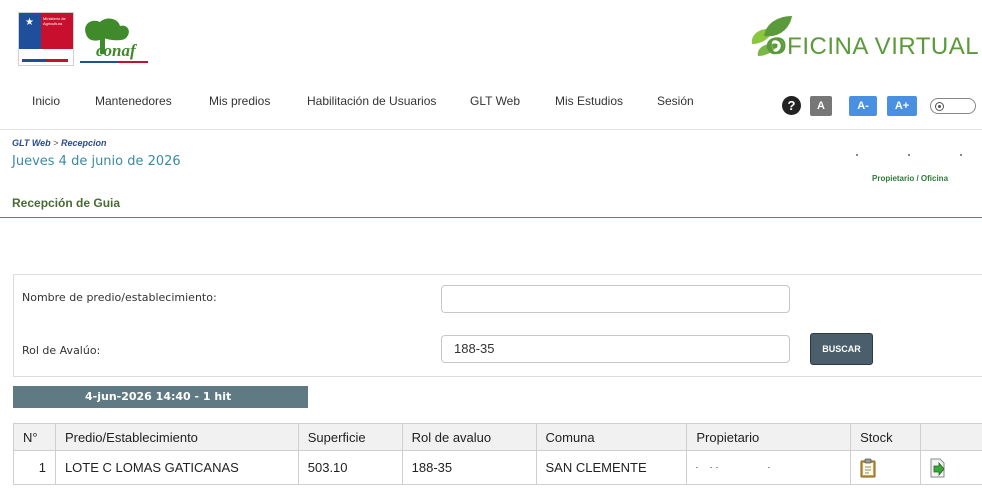 Image resolution: width=982 pixels, height=498 pixels. I want to click on toggle-knob-icon, so click(939, 106).